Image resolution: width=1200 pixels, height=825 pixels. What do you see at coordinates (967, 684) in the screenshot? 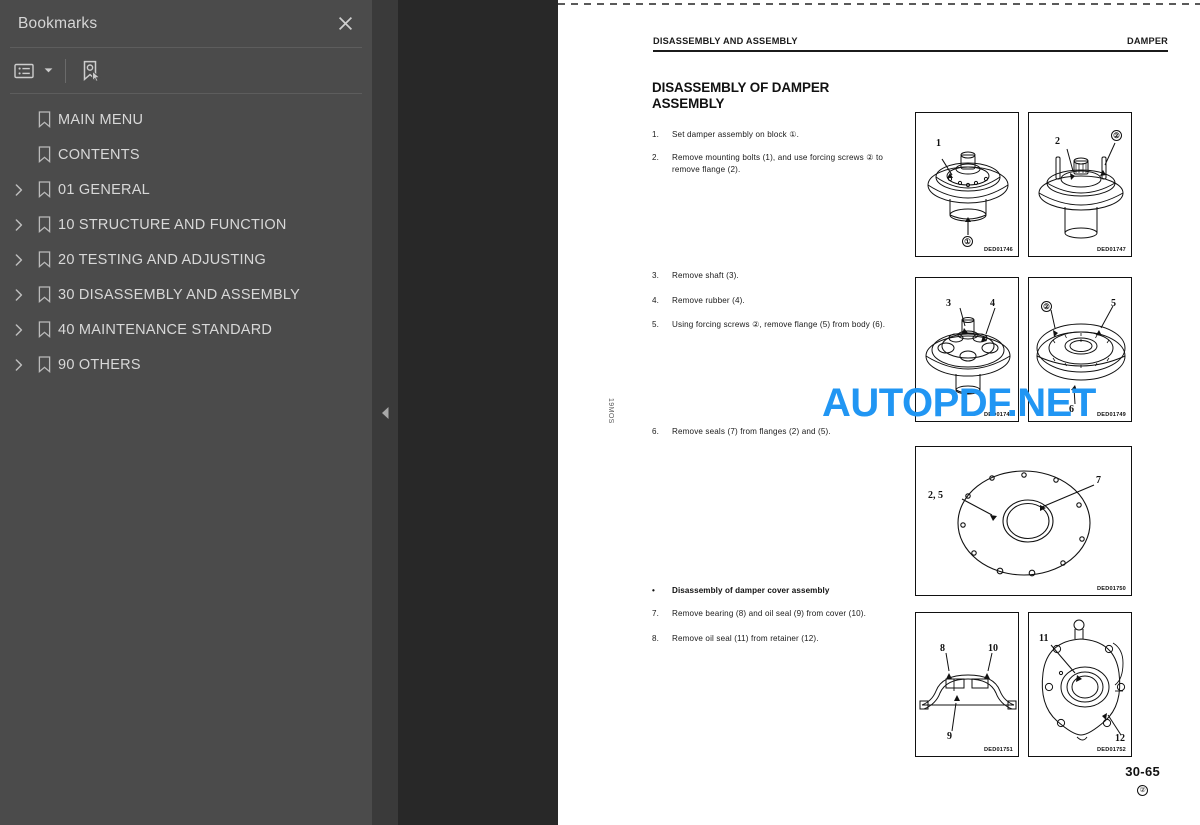
I see `figure-ded01751: 8 10 9 DED01751` at bounding box center [967, 684].